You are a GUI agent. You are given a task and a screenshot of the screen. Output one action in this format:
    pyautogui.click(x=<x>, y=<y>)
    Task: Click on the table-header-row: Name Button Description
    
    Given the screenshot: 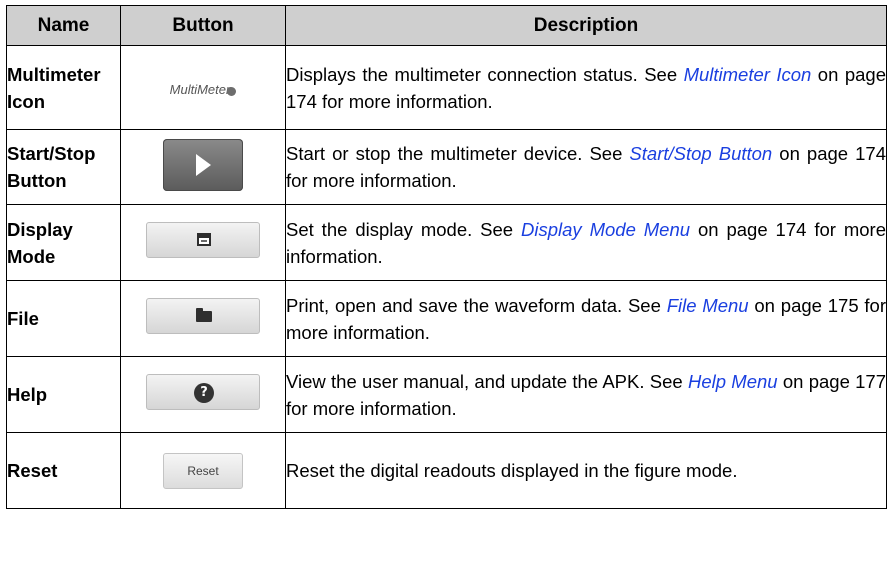 What is the action you would take?
    pyautogui.click(x=446, y=25)
    